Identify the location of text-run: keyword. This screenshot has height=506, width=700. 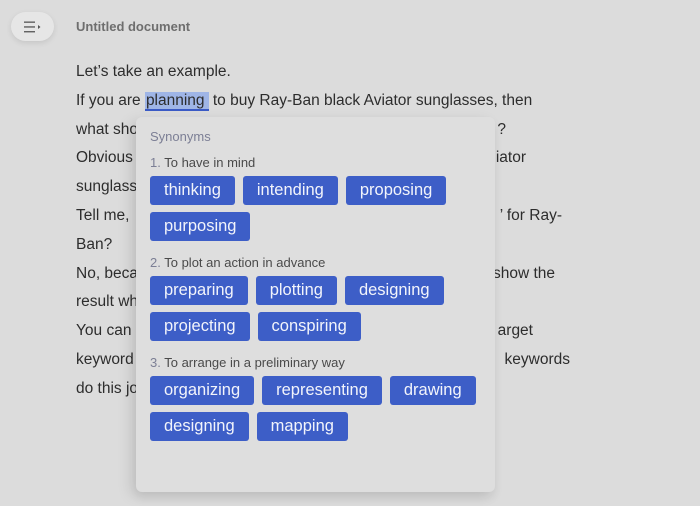
(105, 359).